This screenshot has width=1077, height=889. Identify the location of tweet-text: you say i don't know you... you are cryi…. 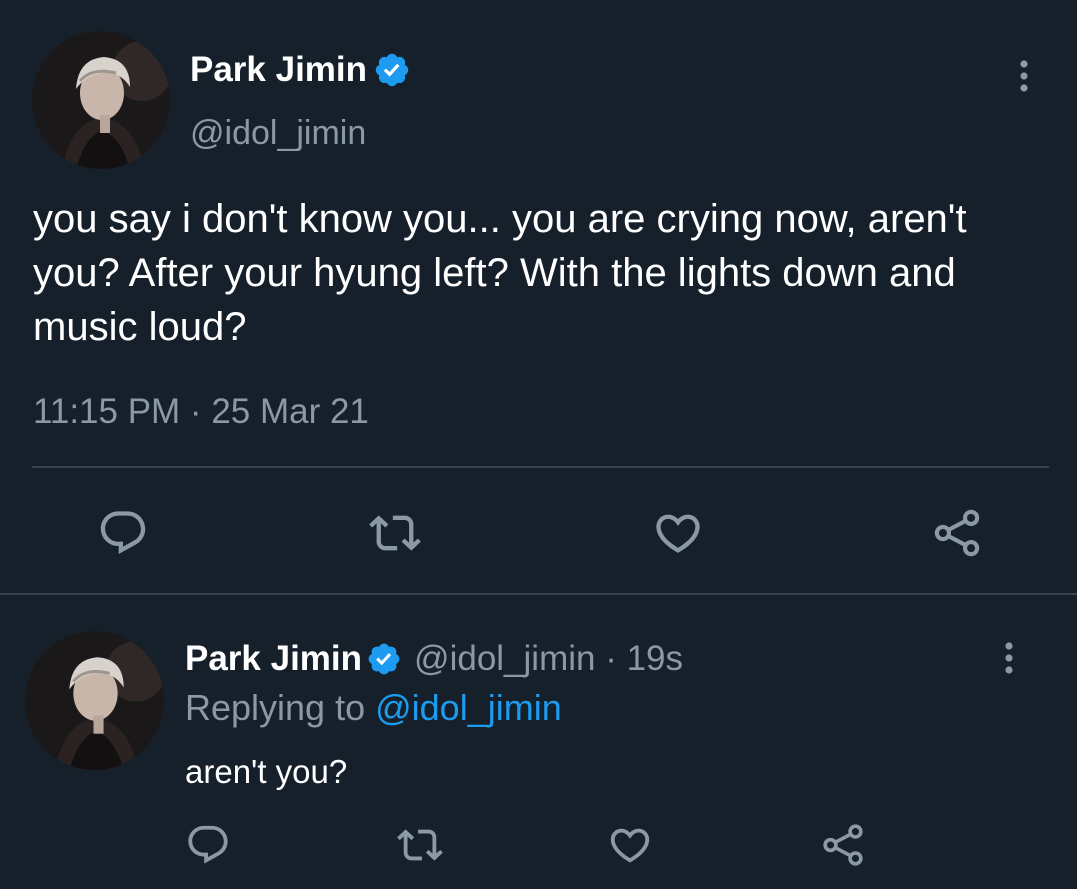
(500, 273).